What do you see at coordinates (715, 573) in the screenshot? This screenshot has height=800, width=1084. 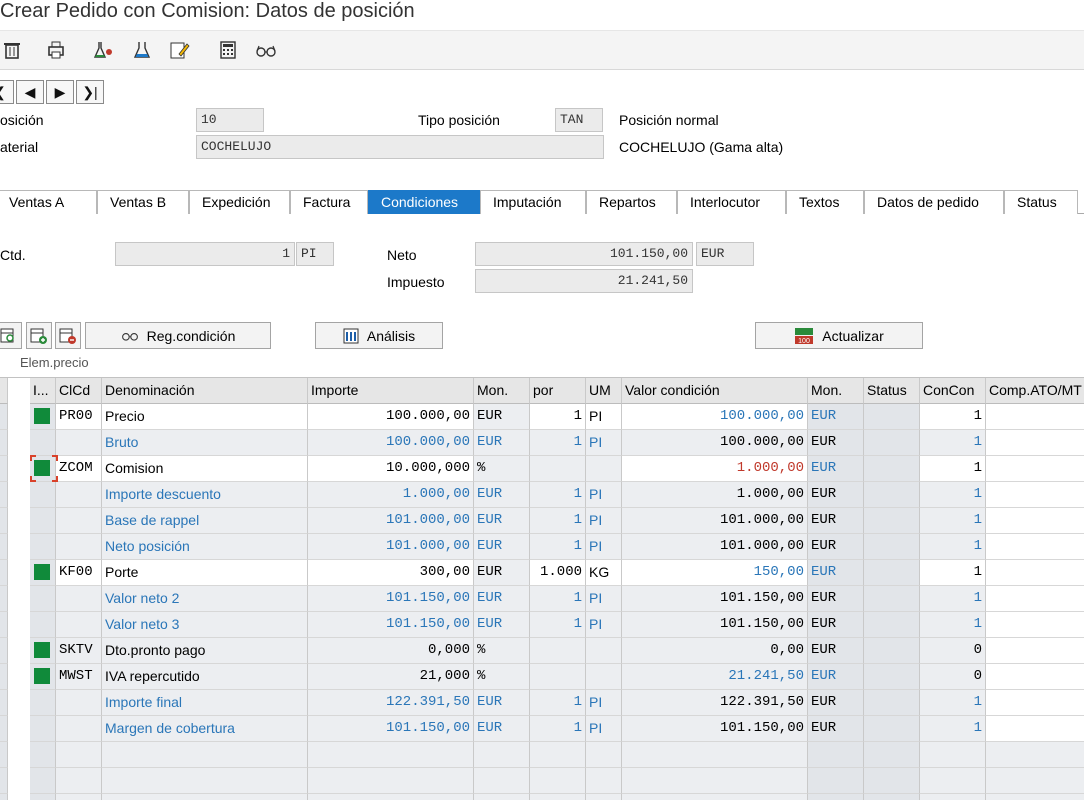 I see `valor-condicion-cell: 150,00` at bounding box center [715, 573].